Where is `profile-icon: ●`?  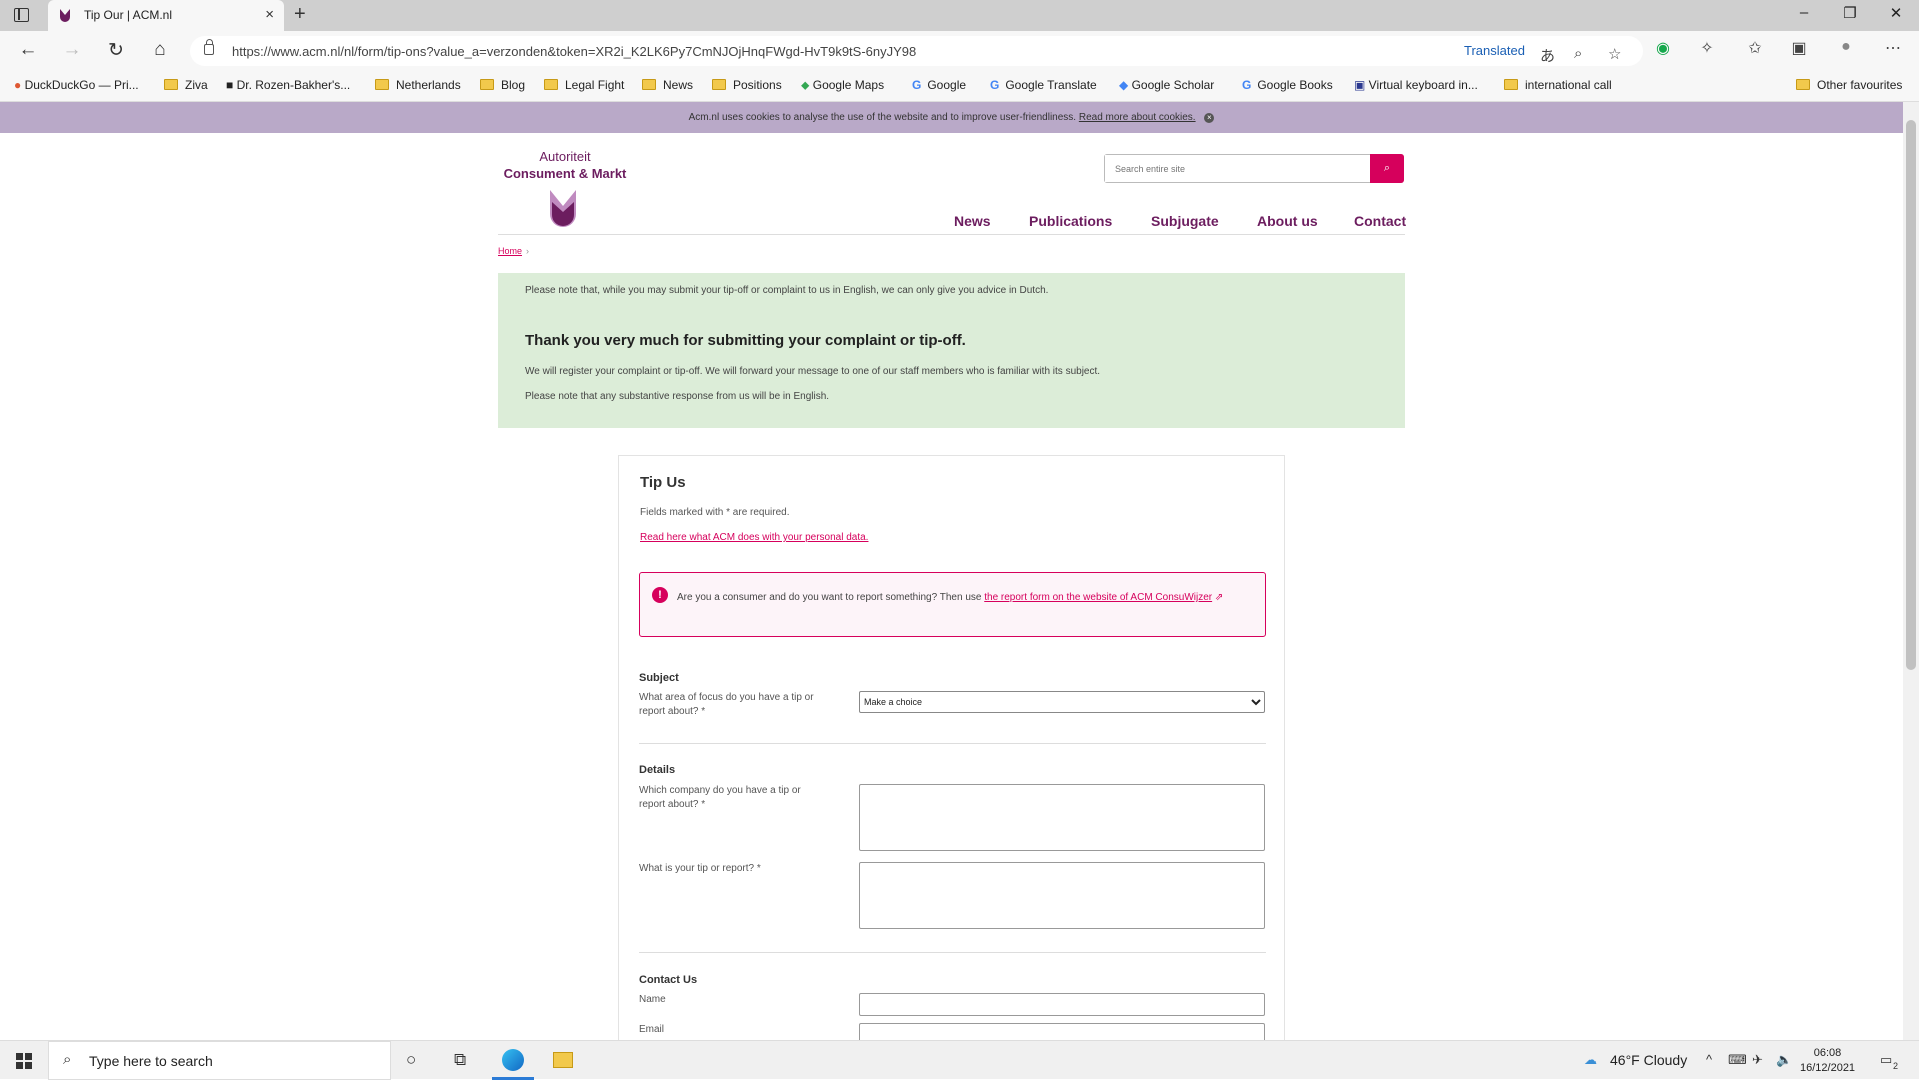 profile-icon: ● is located at coordinates (1846, 47).